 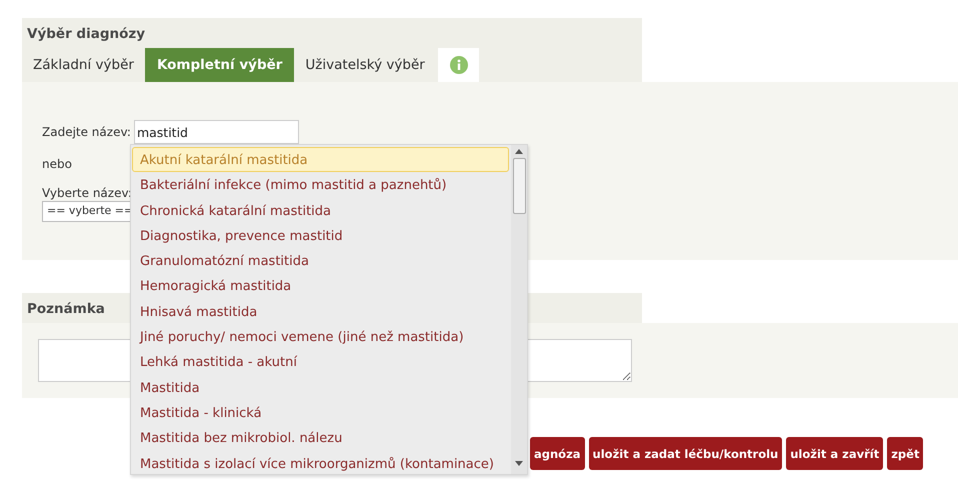 What do you see at coordinates (519, 463) in the screenshot?
I see `scroll-down-icon` at bounding box center [519, 463].